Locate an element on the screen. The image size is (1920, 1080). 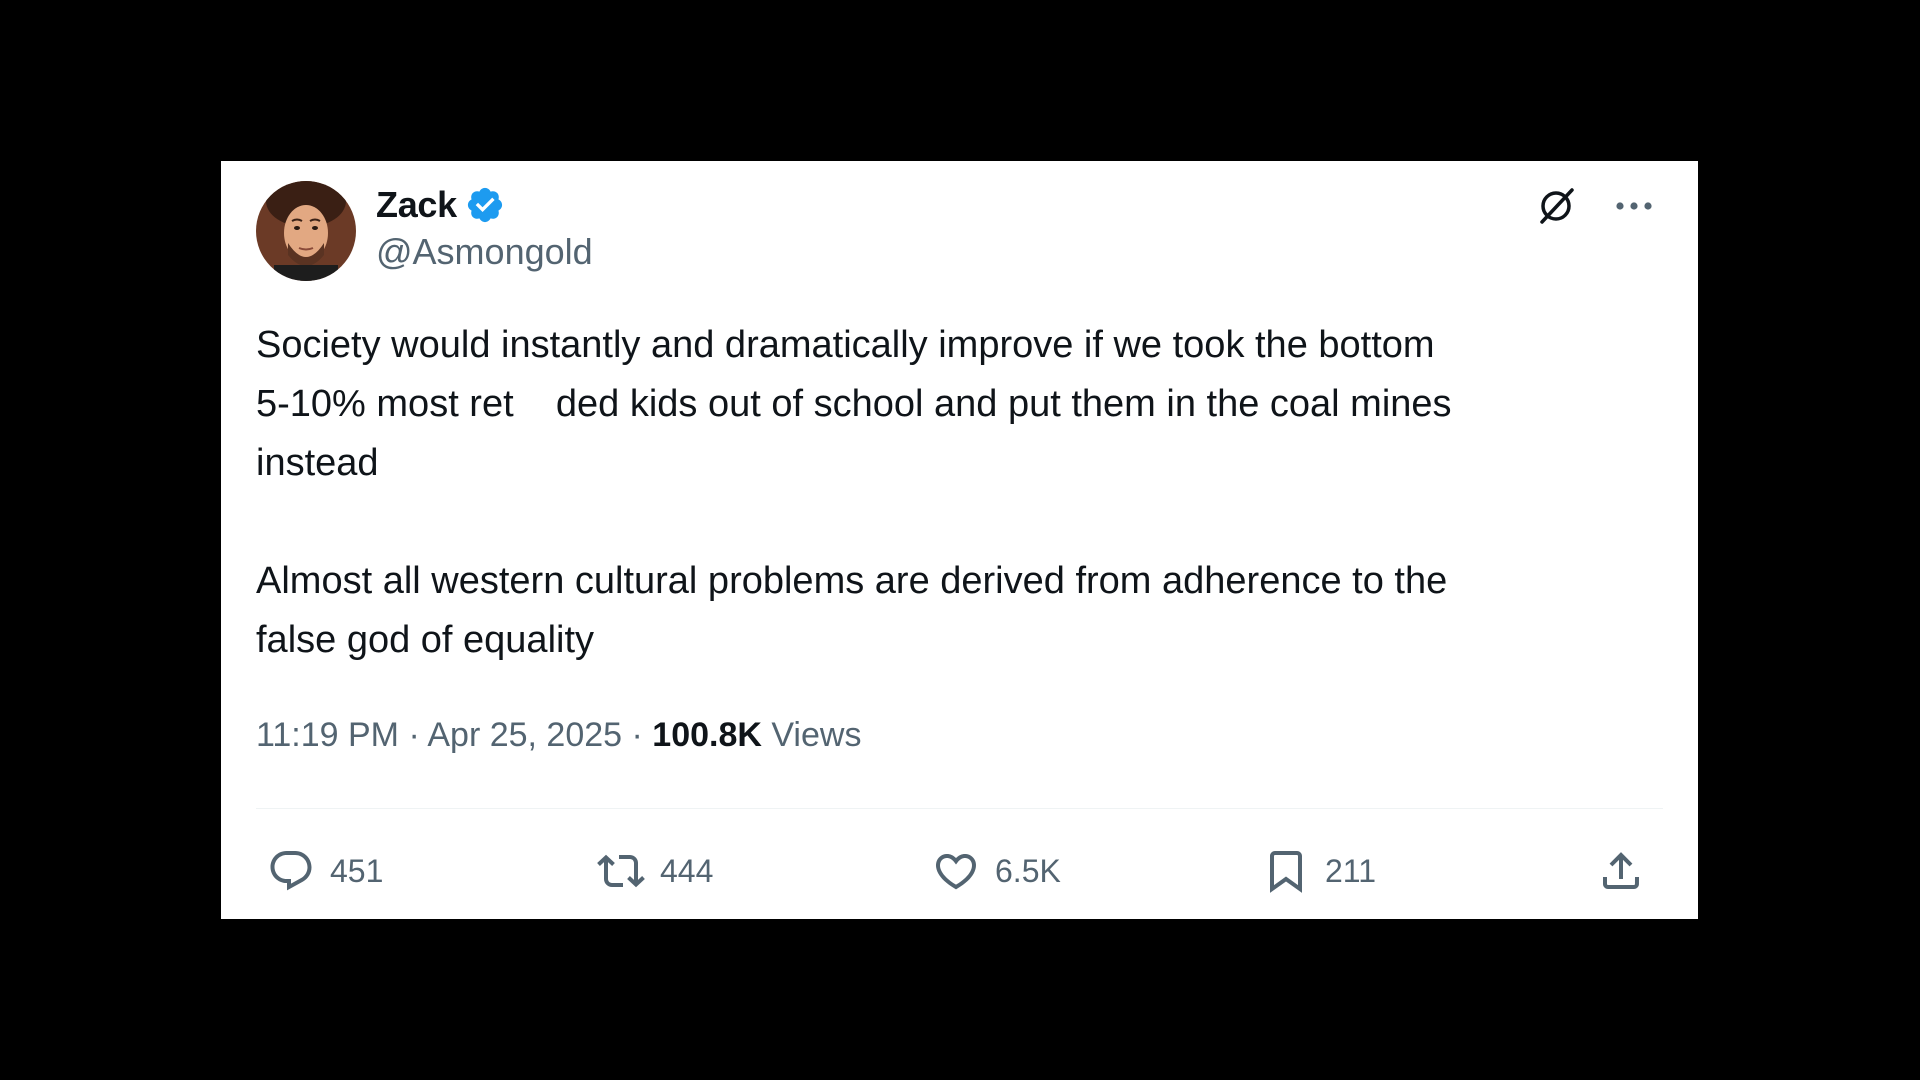
repost-count: 444 is located at coordinates (687, 870).